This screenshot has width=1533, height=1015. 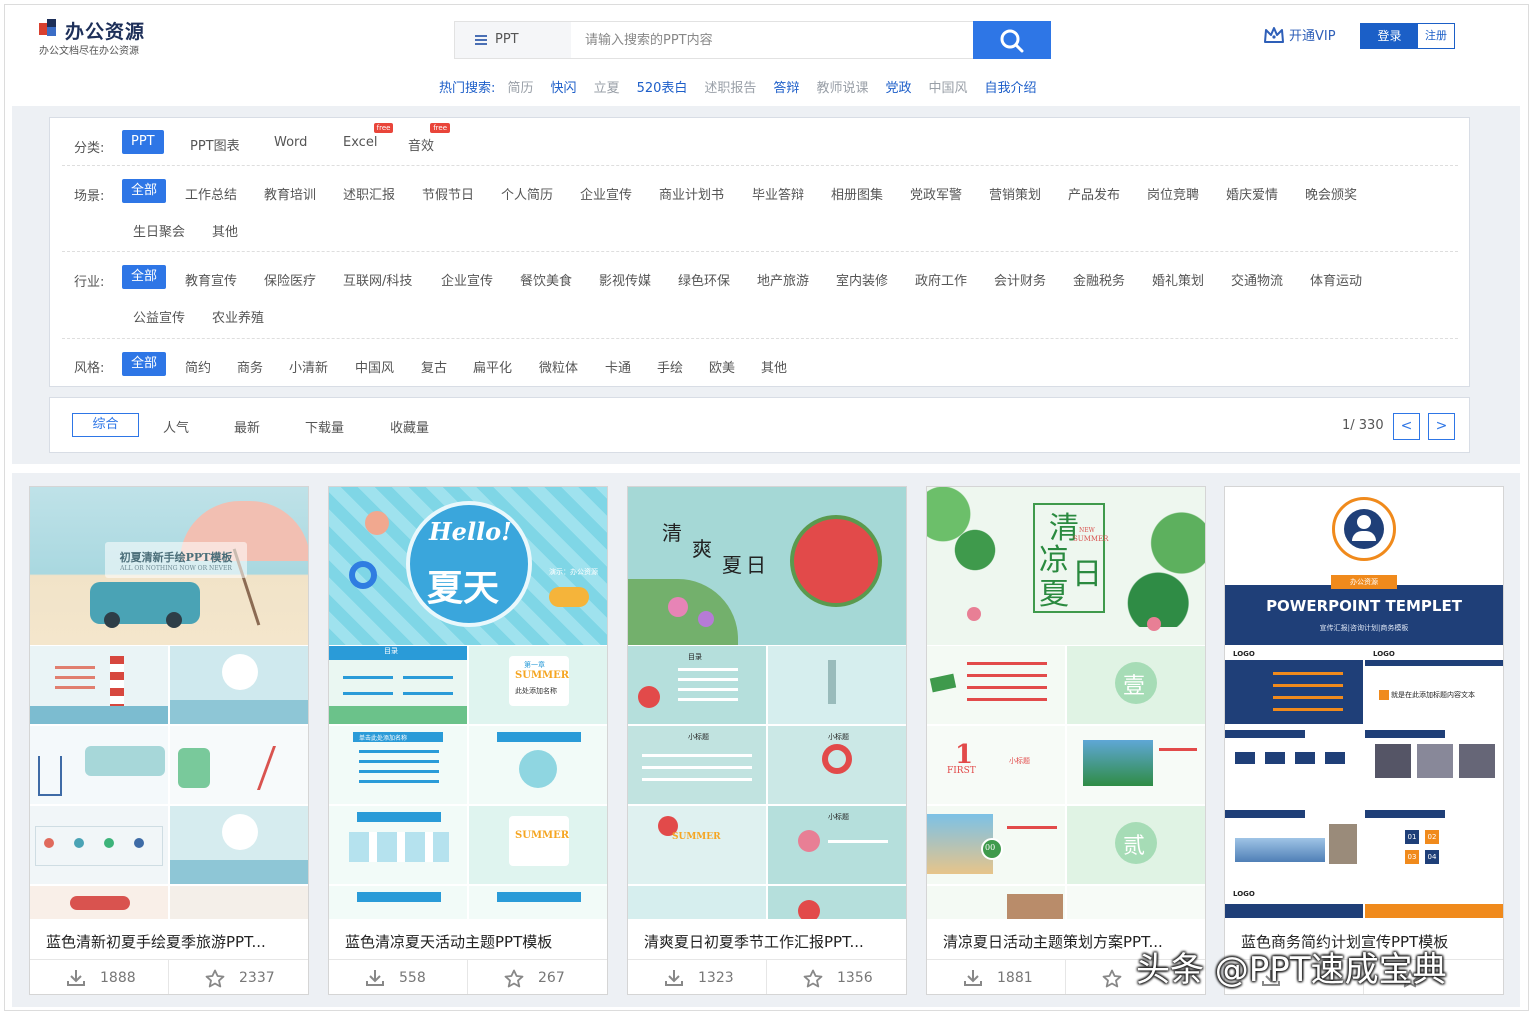 I want to click on hot-search-keyword: 快闪, so click(x=564, y=88).